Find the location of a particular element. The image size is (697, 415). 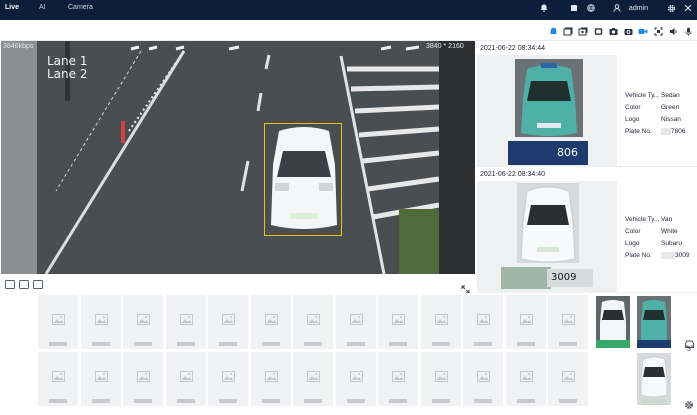

expand-icon is located at coordinates (465, 287).